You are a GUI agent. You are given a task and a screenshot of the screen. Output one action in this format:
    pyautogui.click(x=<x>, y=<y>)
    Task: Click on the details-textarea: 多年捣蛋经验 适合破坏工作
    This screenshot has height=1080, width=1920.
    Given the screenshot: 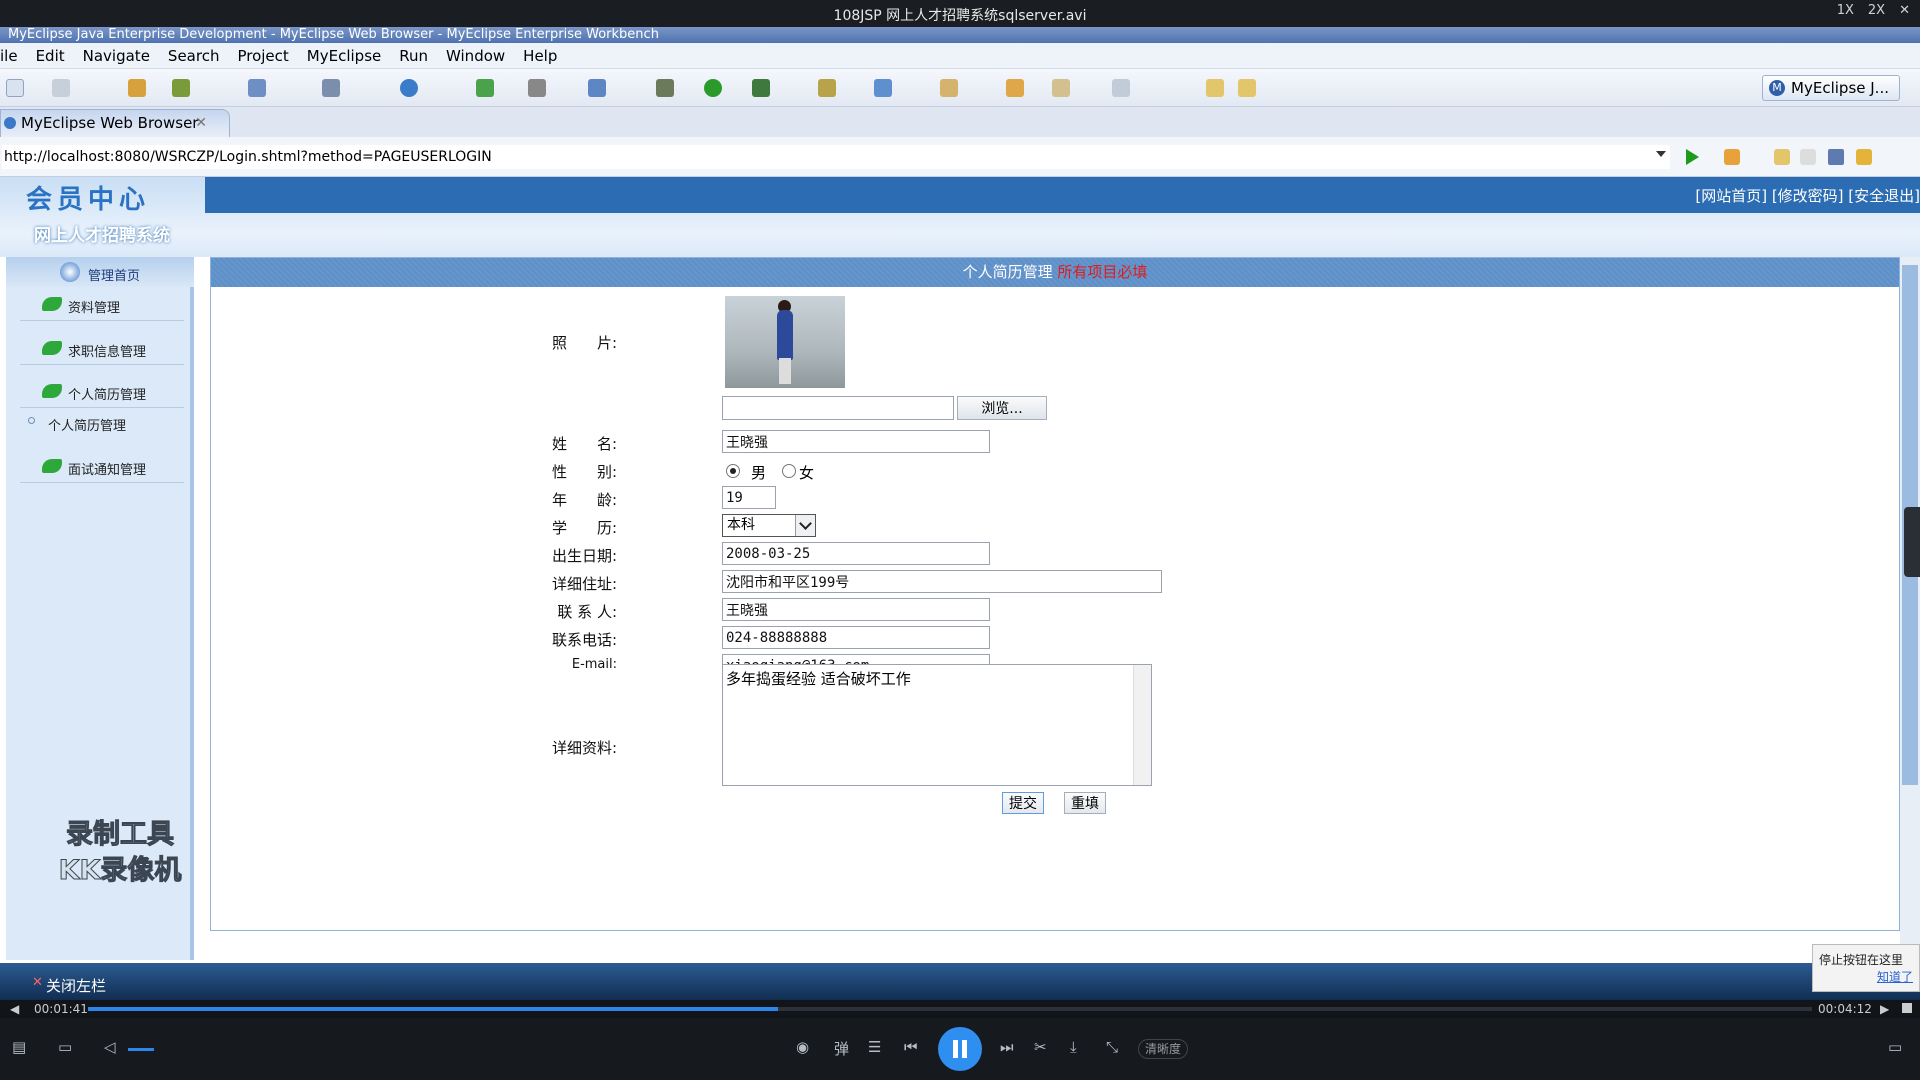 What is the action you would take?
    pyautogui.click(x=937, y=725)
    